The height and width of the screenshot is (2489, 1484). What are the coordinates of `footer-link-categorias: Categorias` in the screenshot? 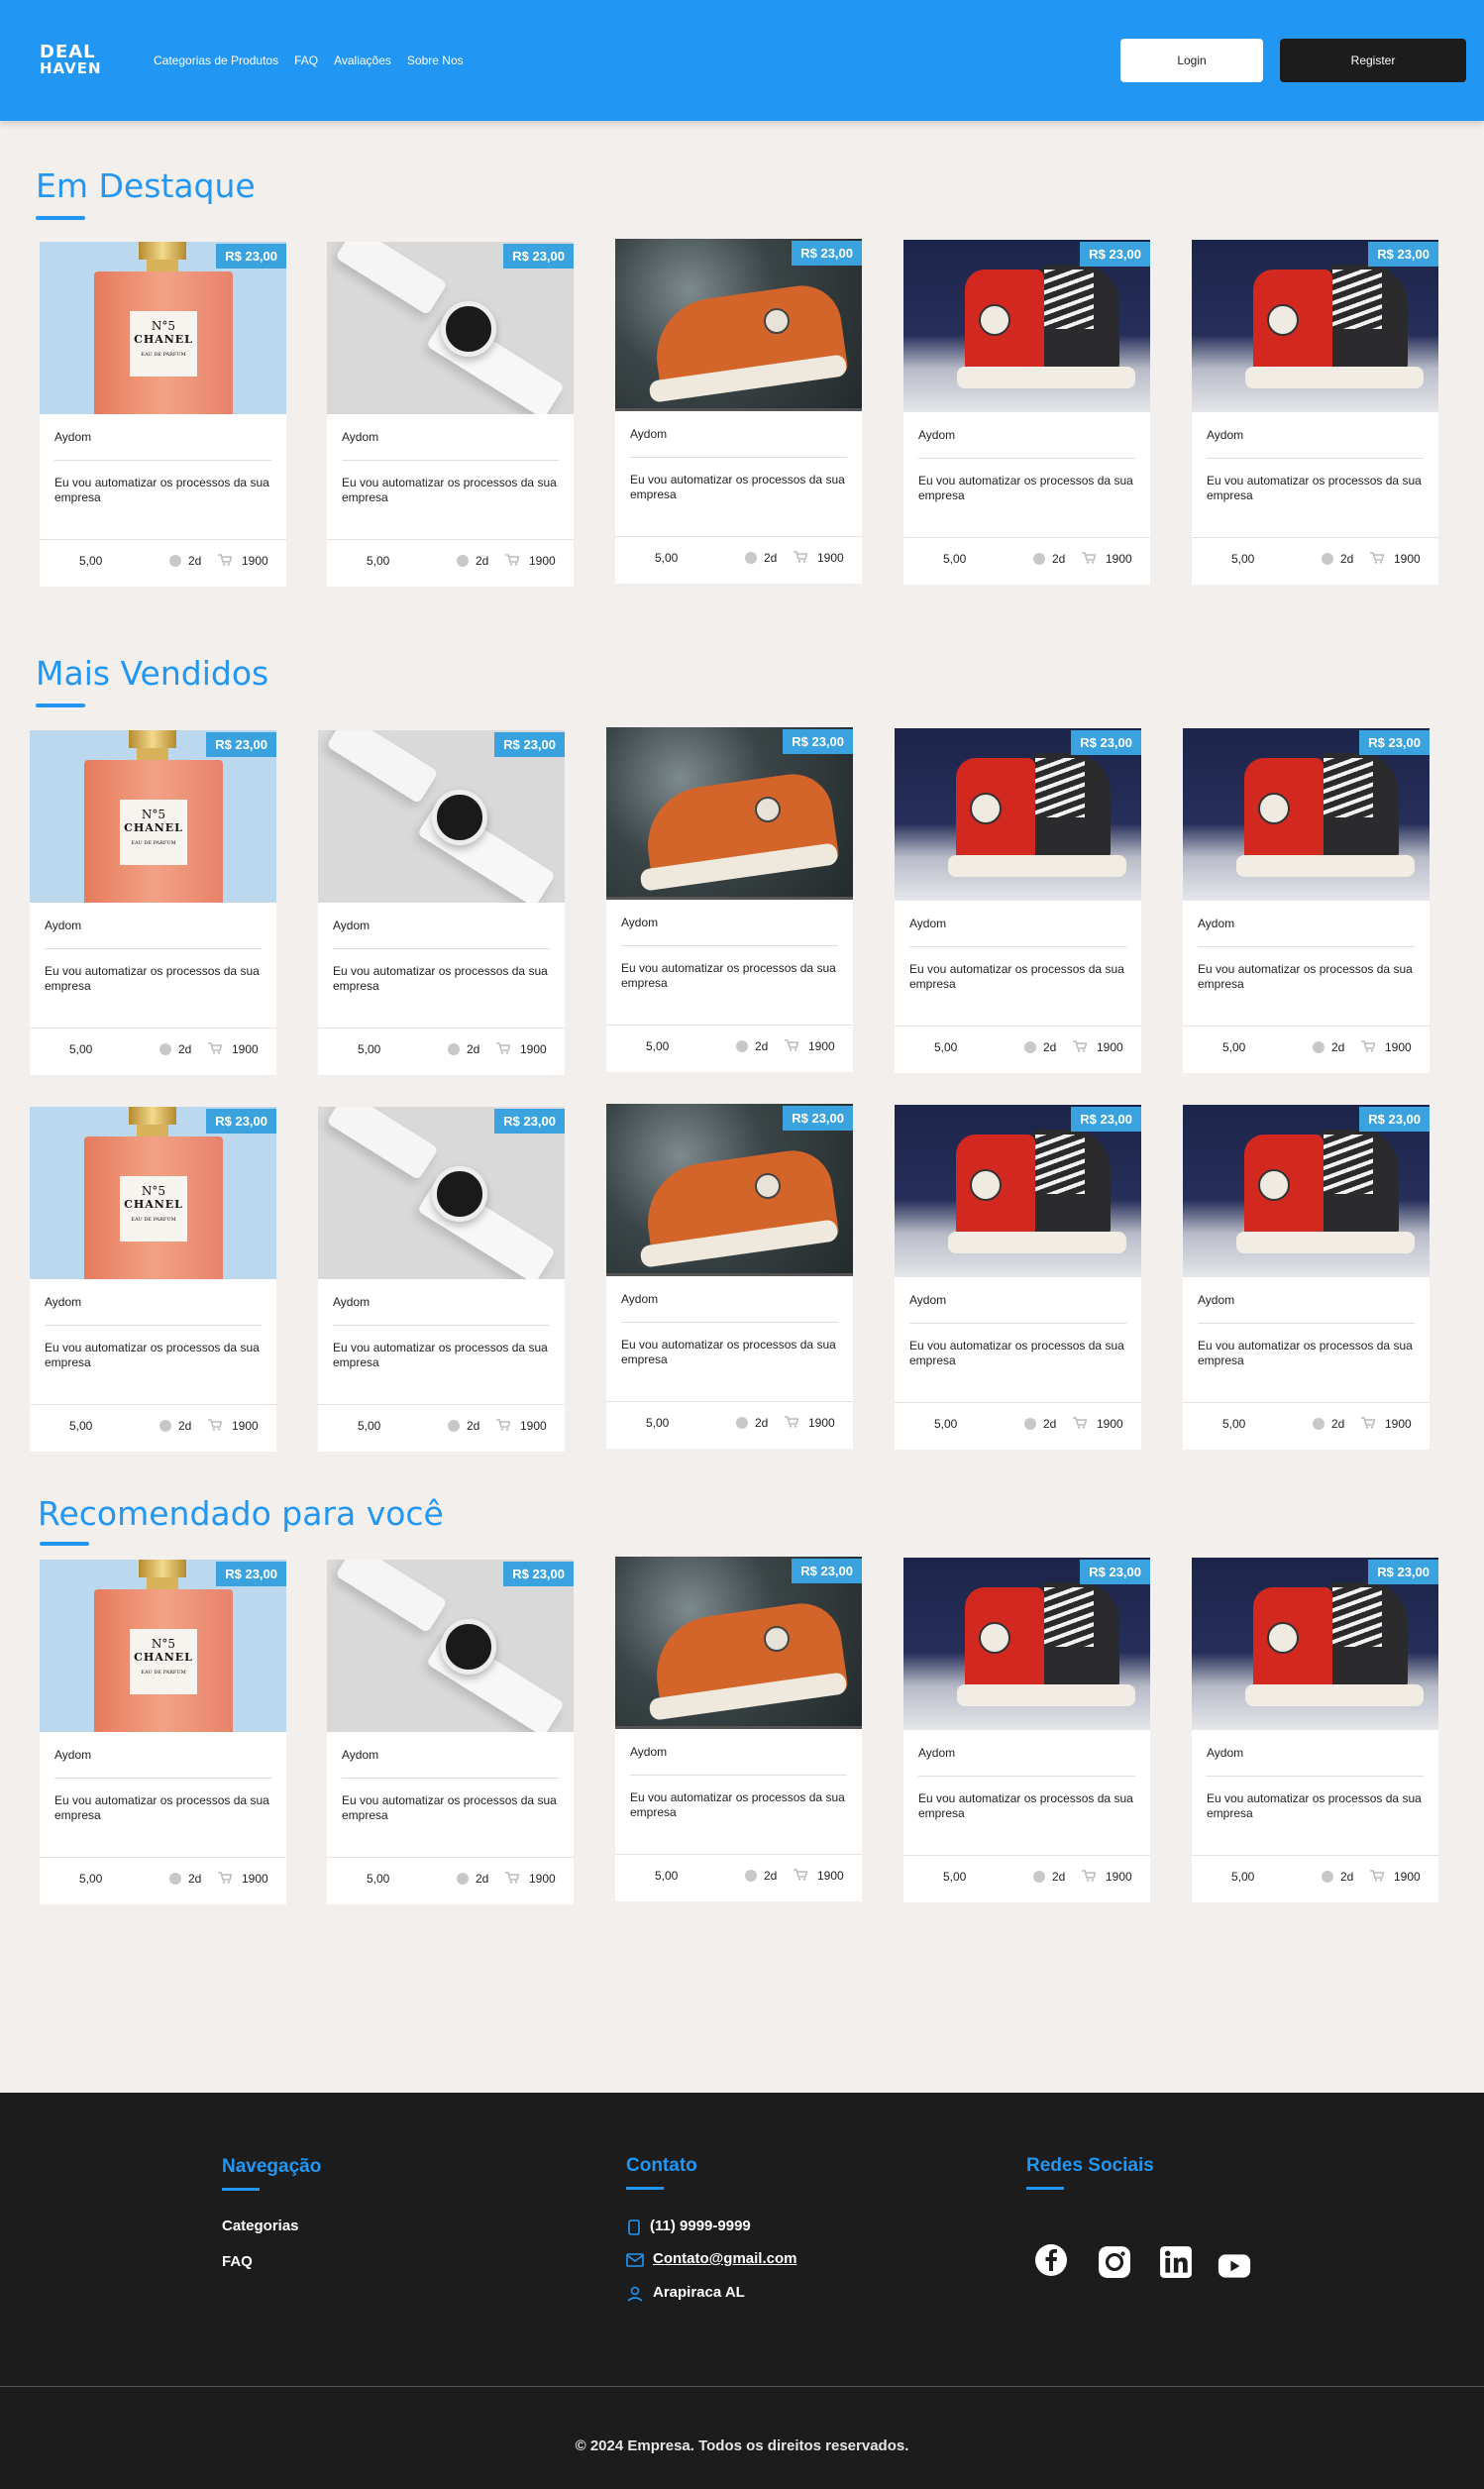 It's located at (260, 2226).